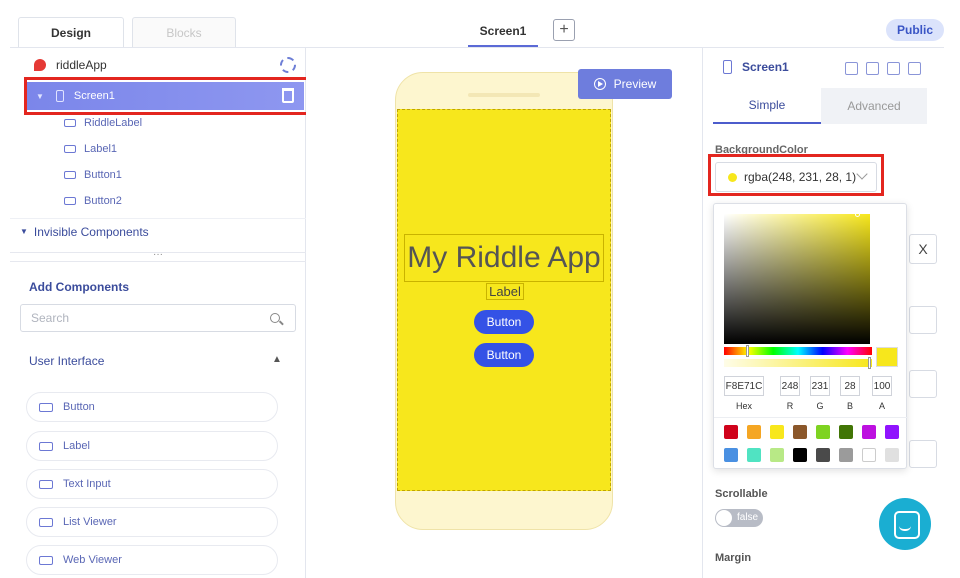 The width and height of the screenshot is (960, 578). What do you see at coordinates (923, 249) in the screenshot?
I see `close-button: X` at bounding box center [923, 249].